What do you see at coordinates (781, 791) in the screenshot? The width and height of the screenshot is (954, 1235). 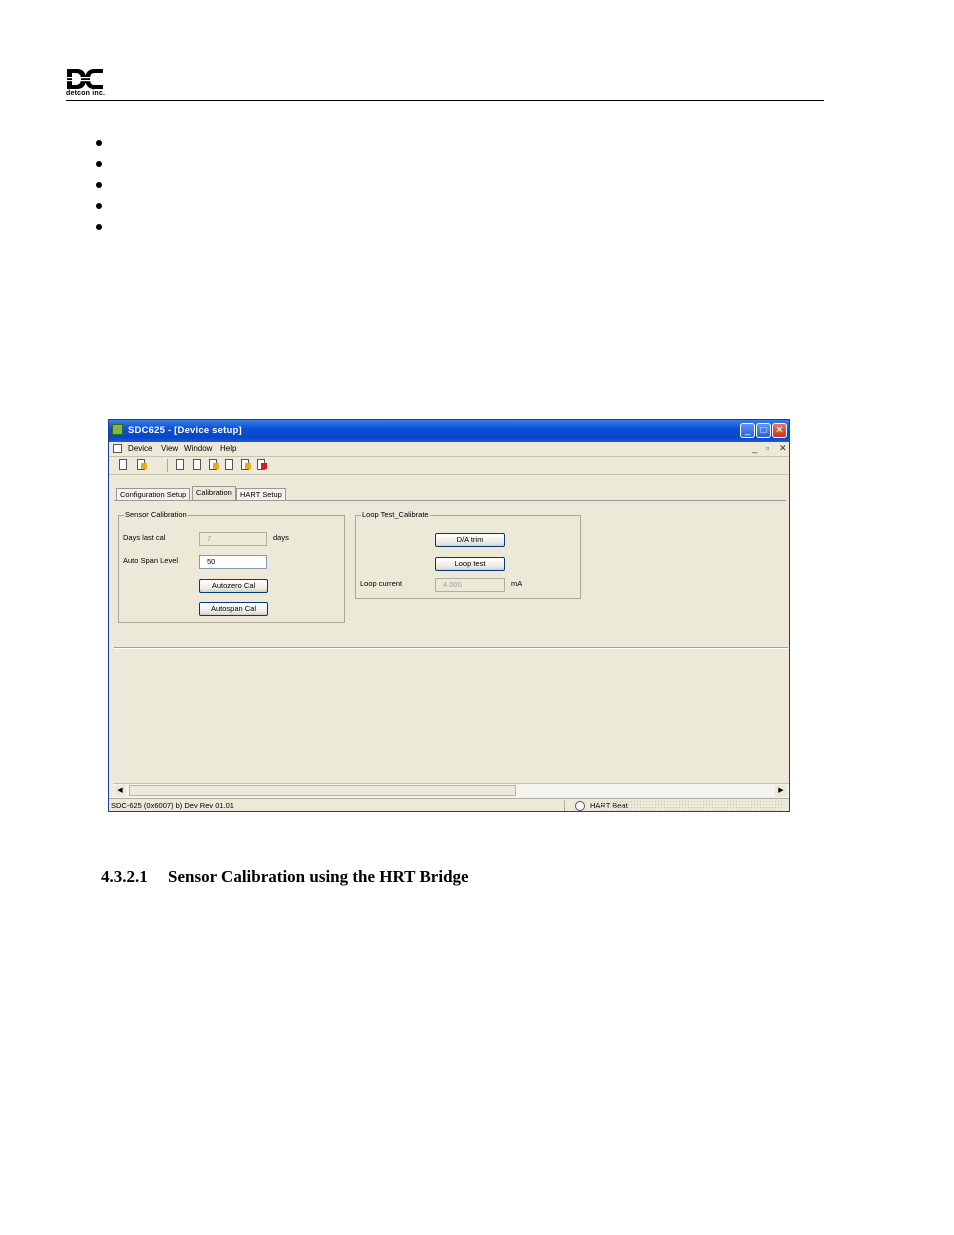 I see `scroll-right-icon: ▶` at bounding box center [781, 791].